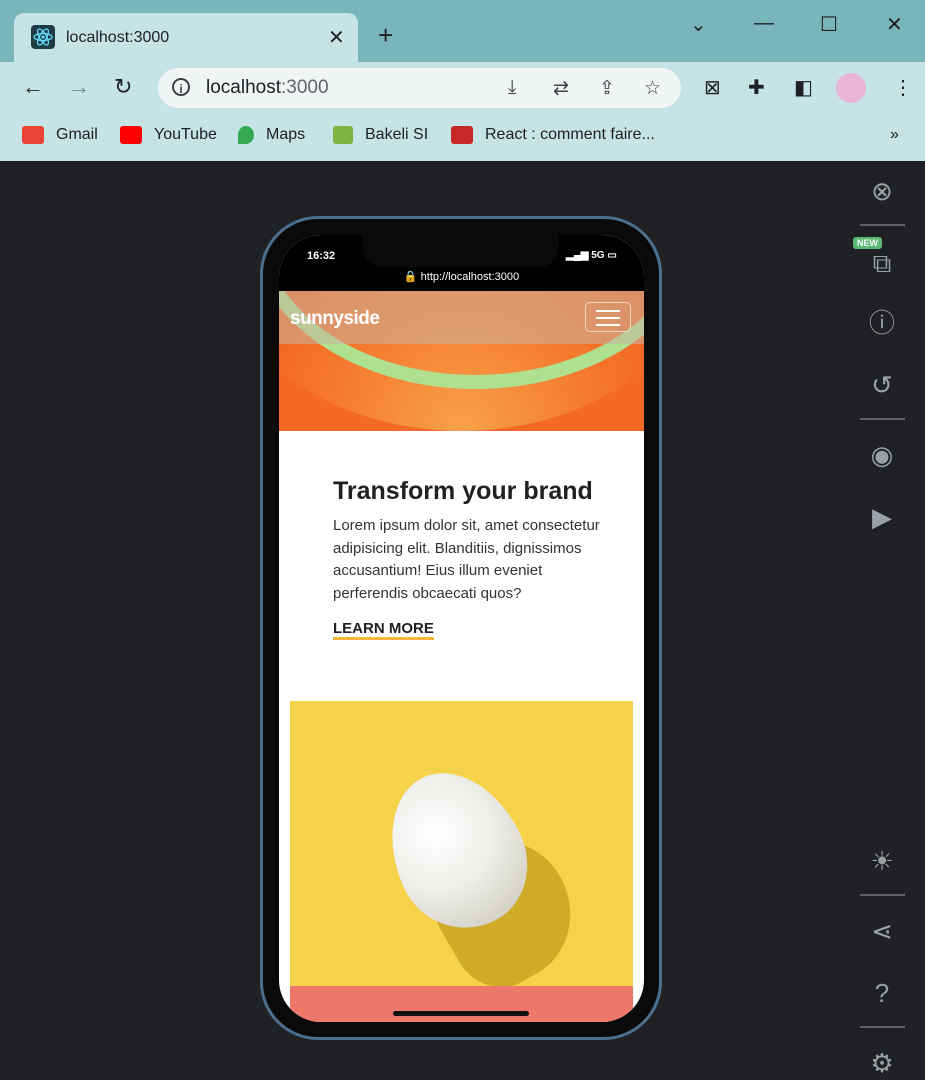 This screenshot has width=925, height=1080. What do you see at coordinates (186, 37) in the screenshot?
I see `tab-localhost: localhost:3000 ✕` at bounding box center [186, 37].